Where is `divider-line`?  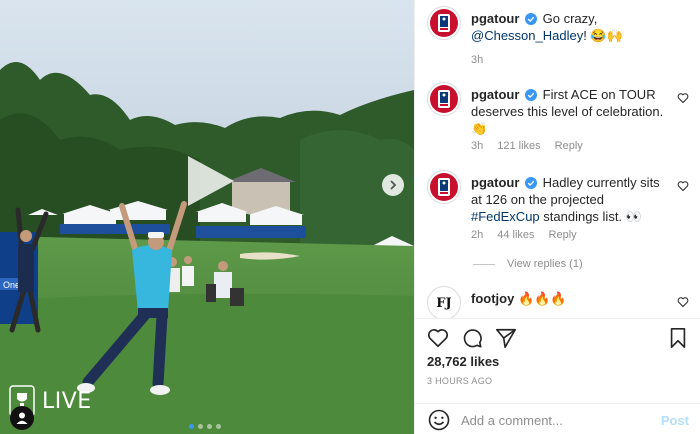
divider-line is located at coordinates (484, 264).